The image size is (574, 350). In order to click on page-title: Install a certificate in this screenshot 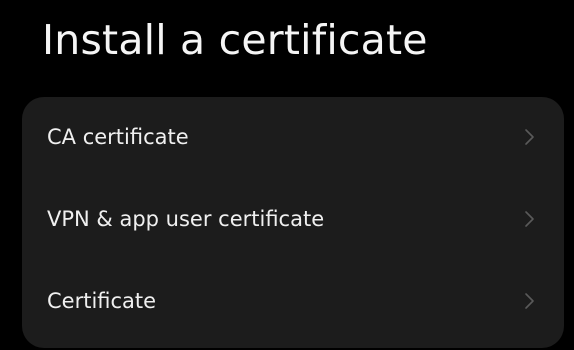, I will do `click(235, 40)`.